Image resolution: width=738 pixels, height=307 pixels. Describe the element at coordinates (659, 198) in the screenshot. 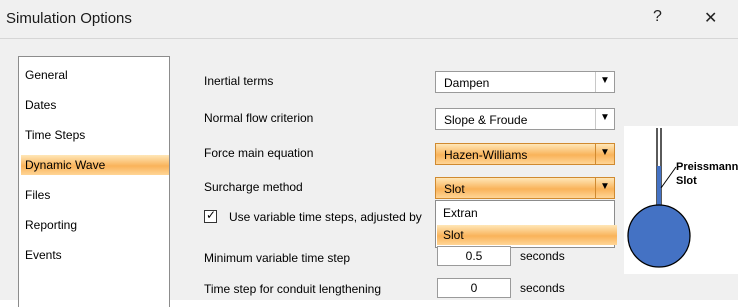

I see `preissmann-slot-icon` at that location.